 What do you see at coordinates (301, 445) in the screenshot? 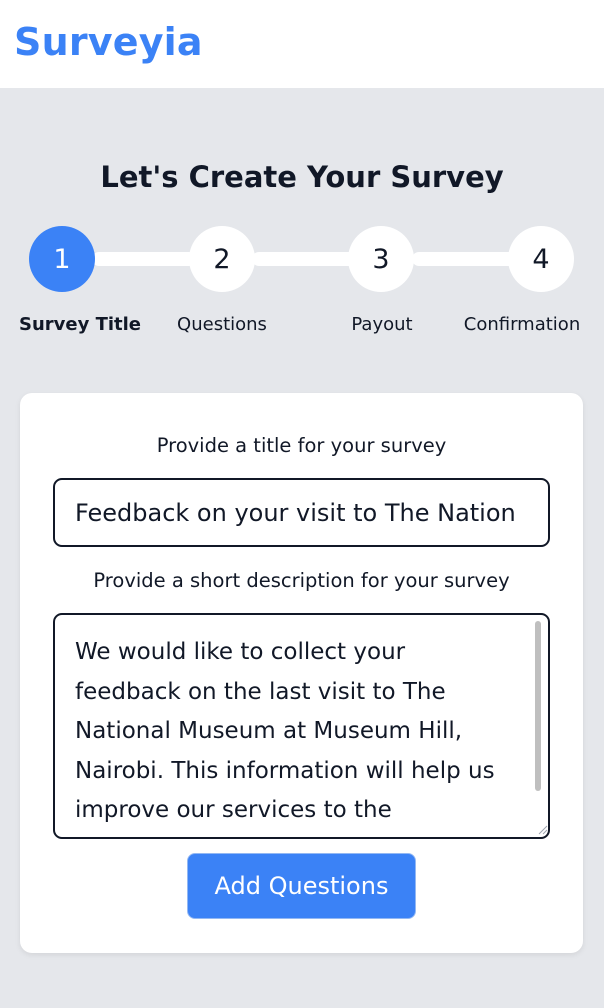
I see `title-field-label: Provide a title for your survey` at bounding box center [301, 445].